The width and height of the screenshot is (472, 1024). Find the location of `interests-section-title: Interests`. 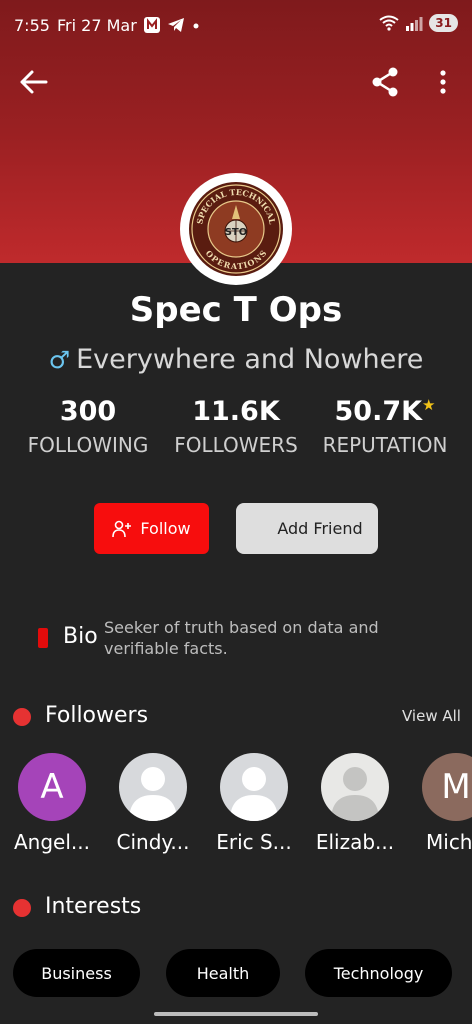

interests-section-title: Interests is located at coordinates (93, 906).